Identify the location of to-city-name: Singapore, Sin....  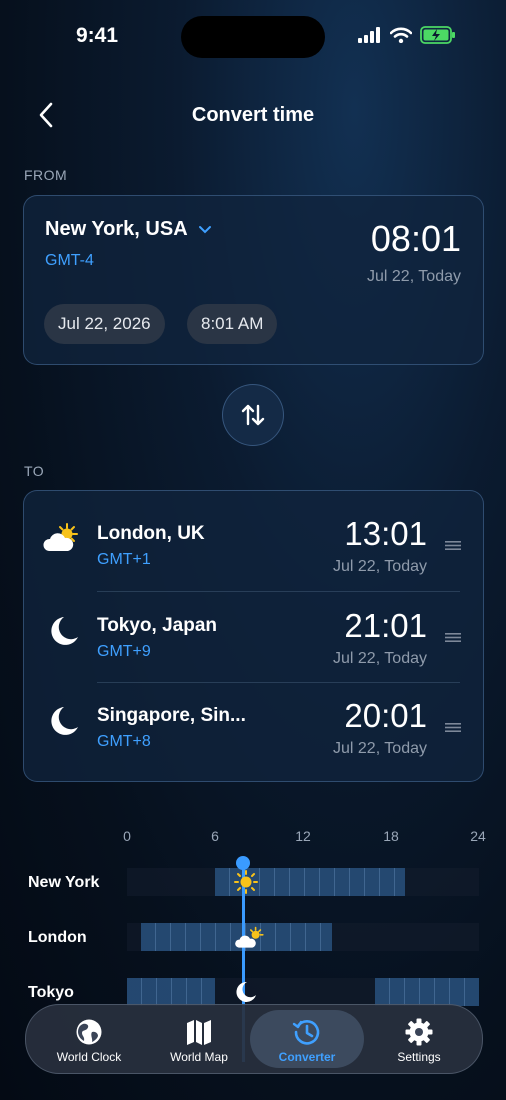
(171, 715).